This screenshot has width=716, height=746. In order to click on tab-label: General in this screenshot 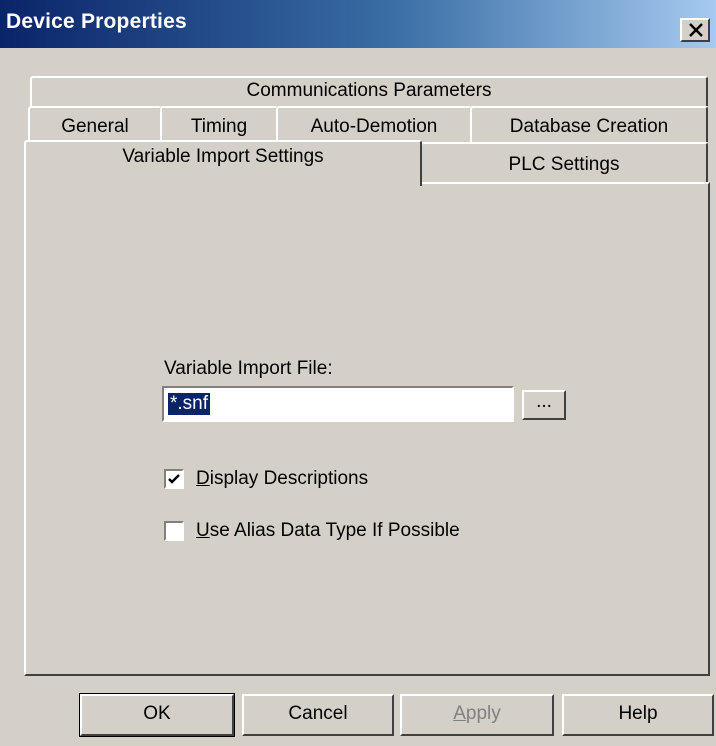, I will do `click(95, 126)`.